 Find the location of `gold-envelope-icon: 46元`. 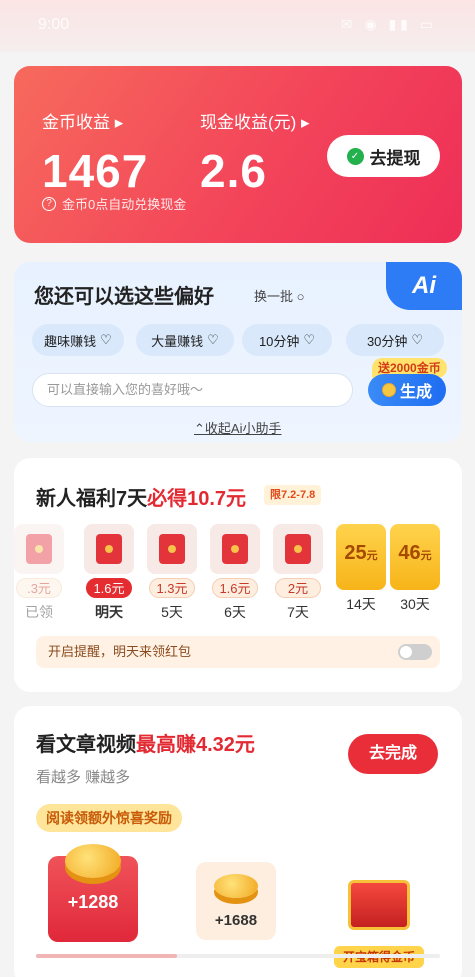

gold-envelope-icon: 46元 is located at coordinates (415, 557).